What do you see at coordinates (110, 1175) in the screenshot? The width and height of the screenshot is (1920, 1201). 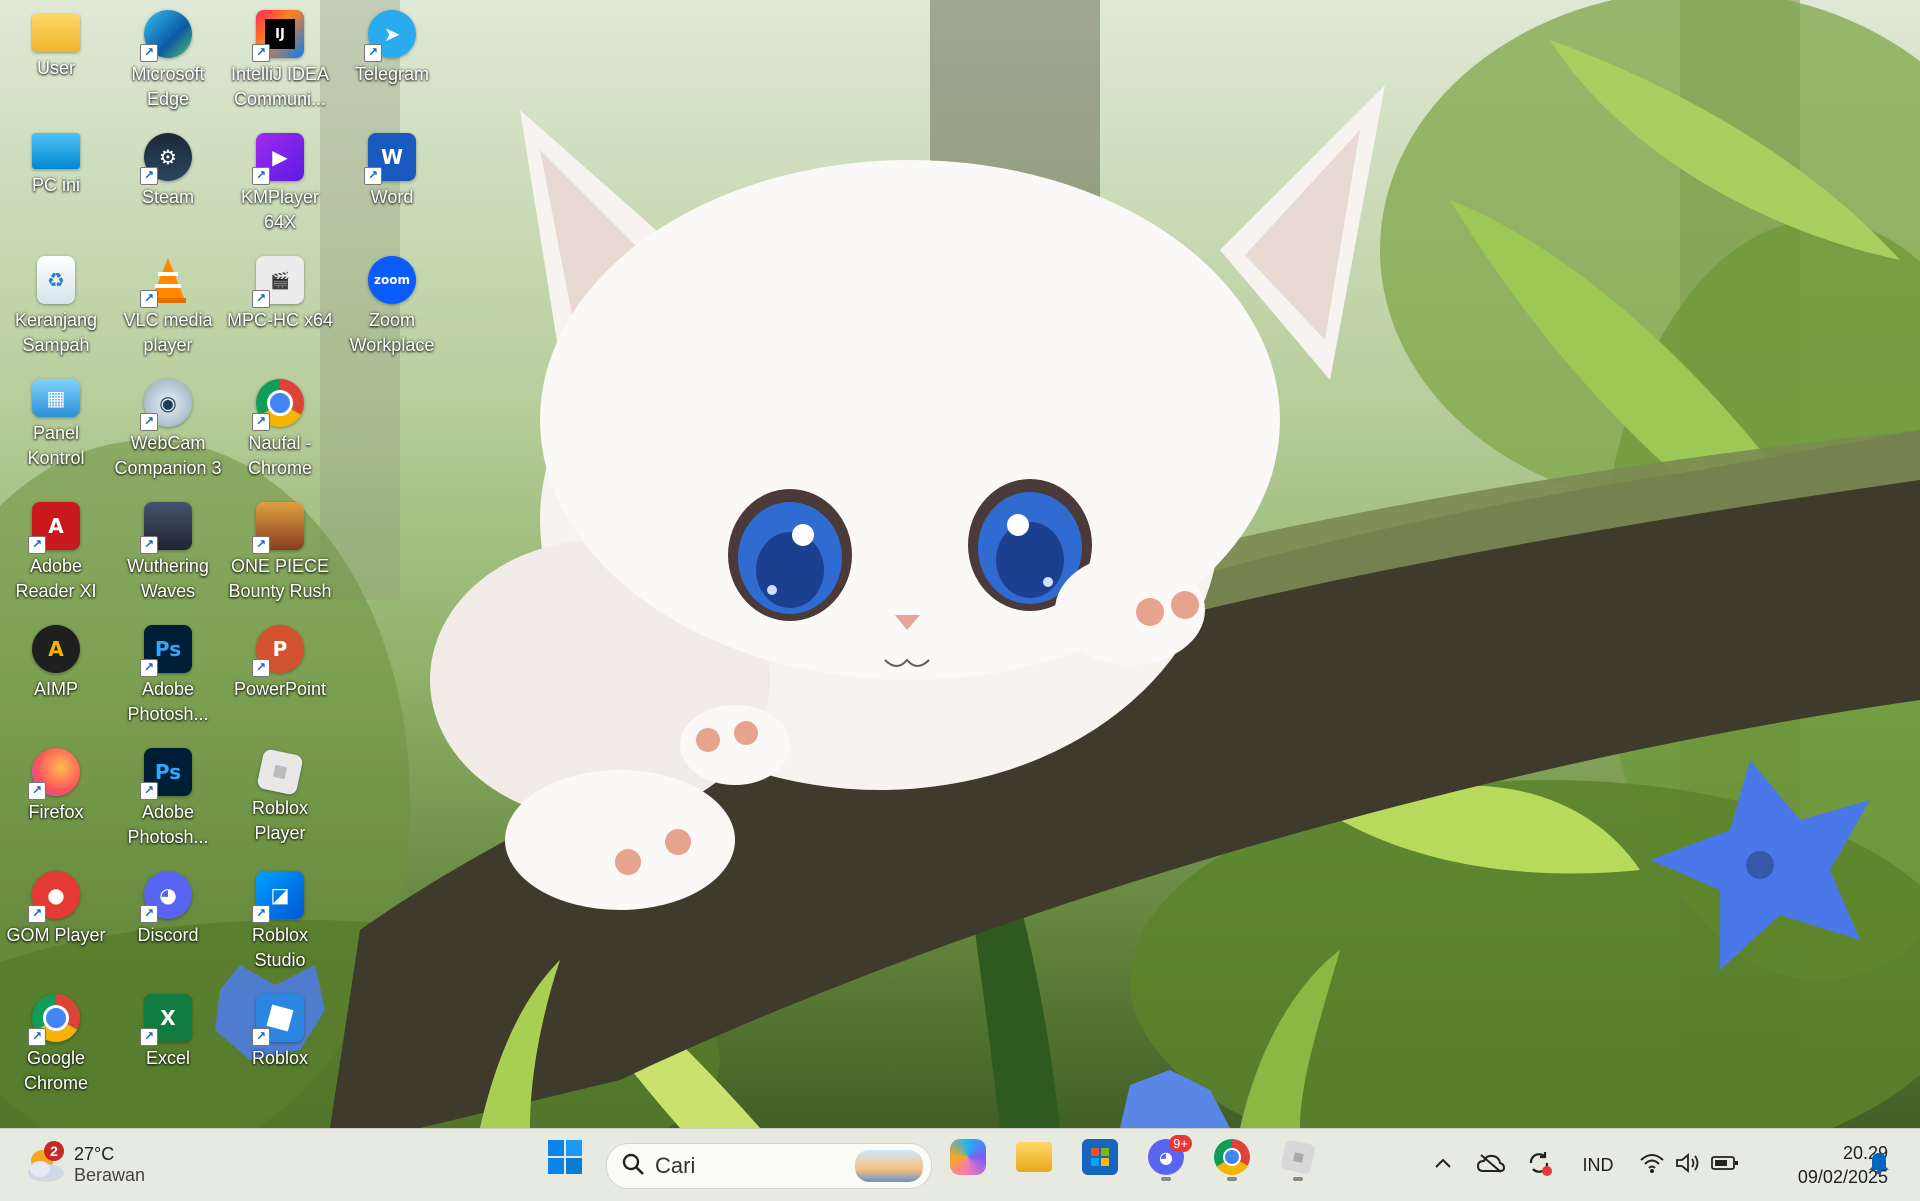 I see `weather-condition: Berawan` at bounding box center [110, 1175].